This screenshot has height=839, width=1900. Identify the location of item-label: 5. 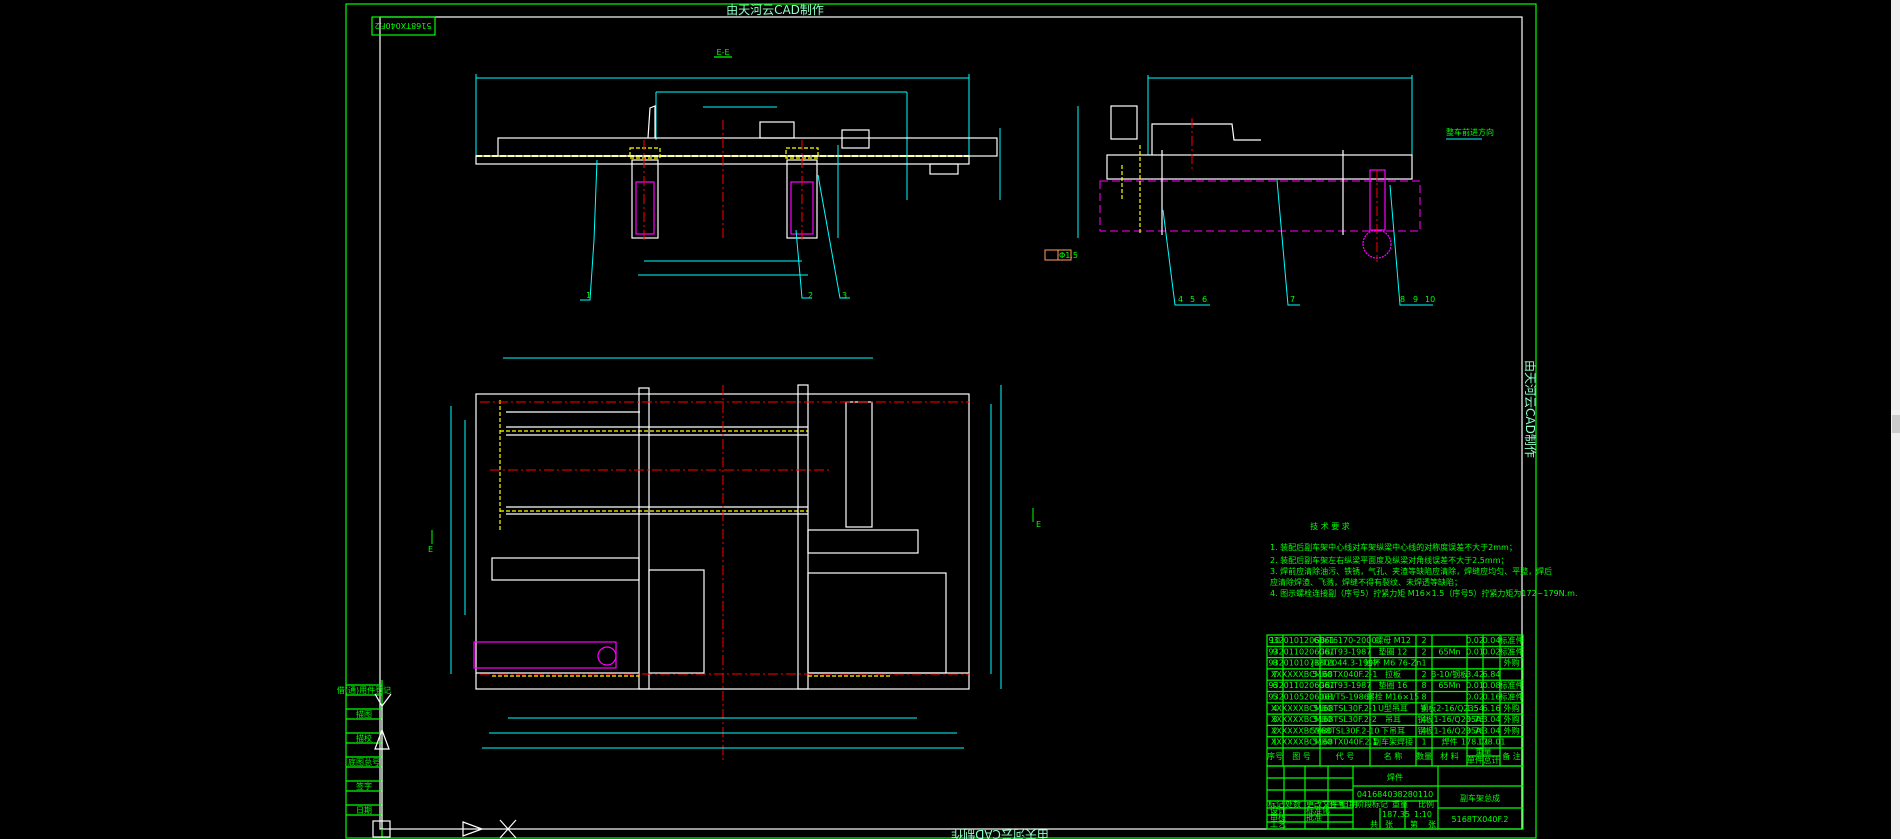
(1192, 299).